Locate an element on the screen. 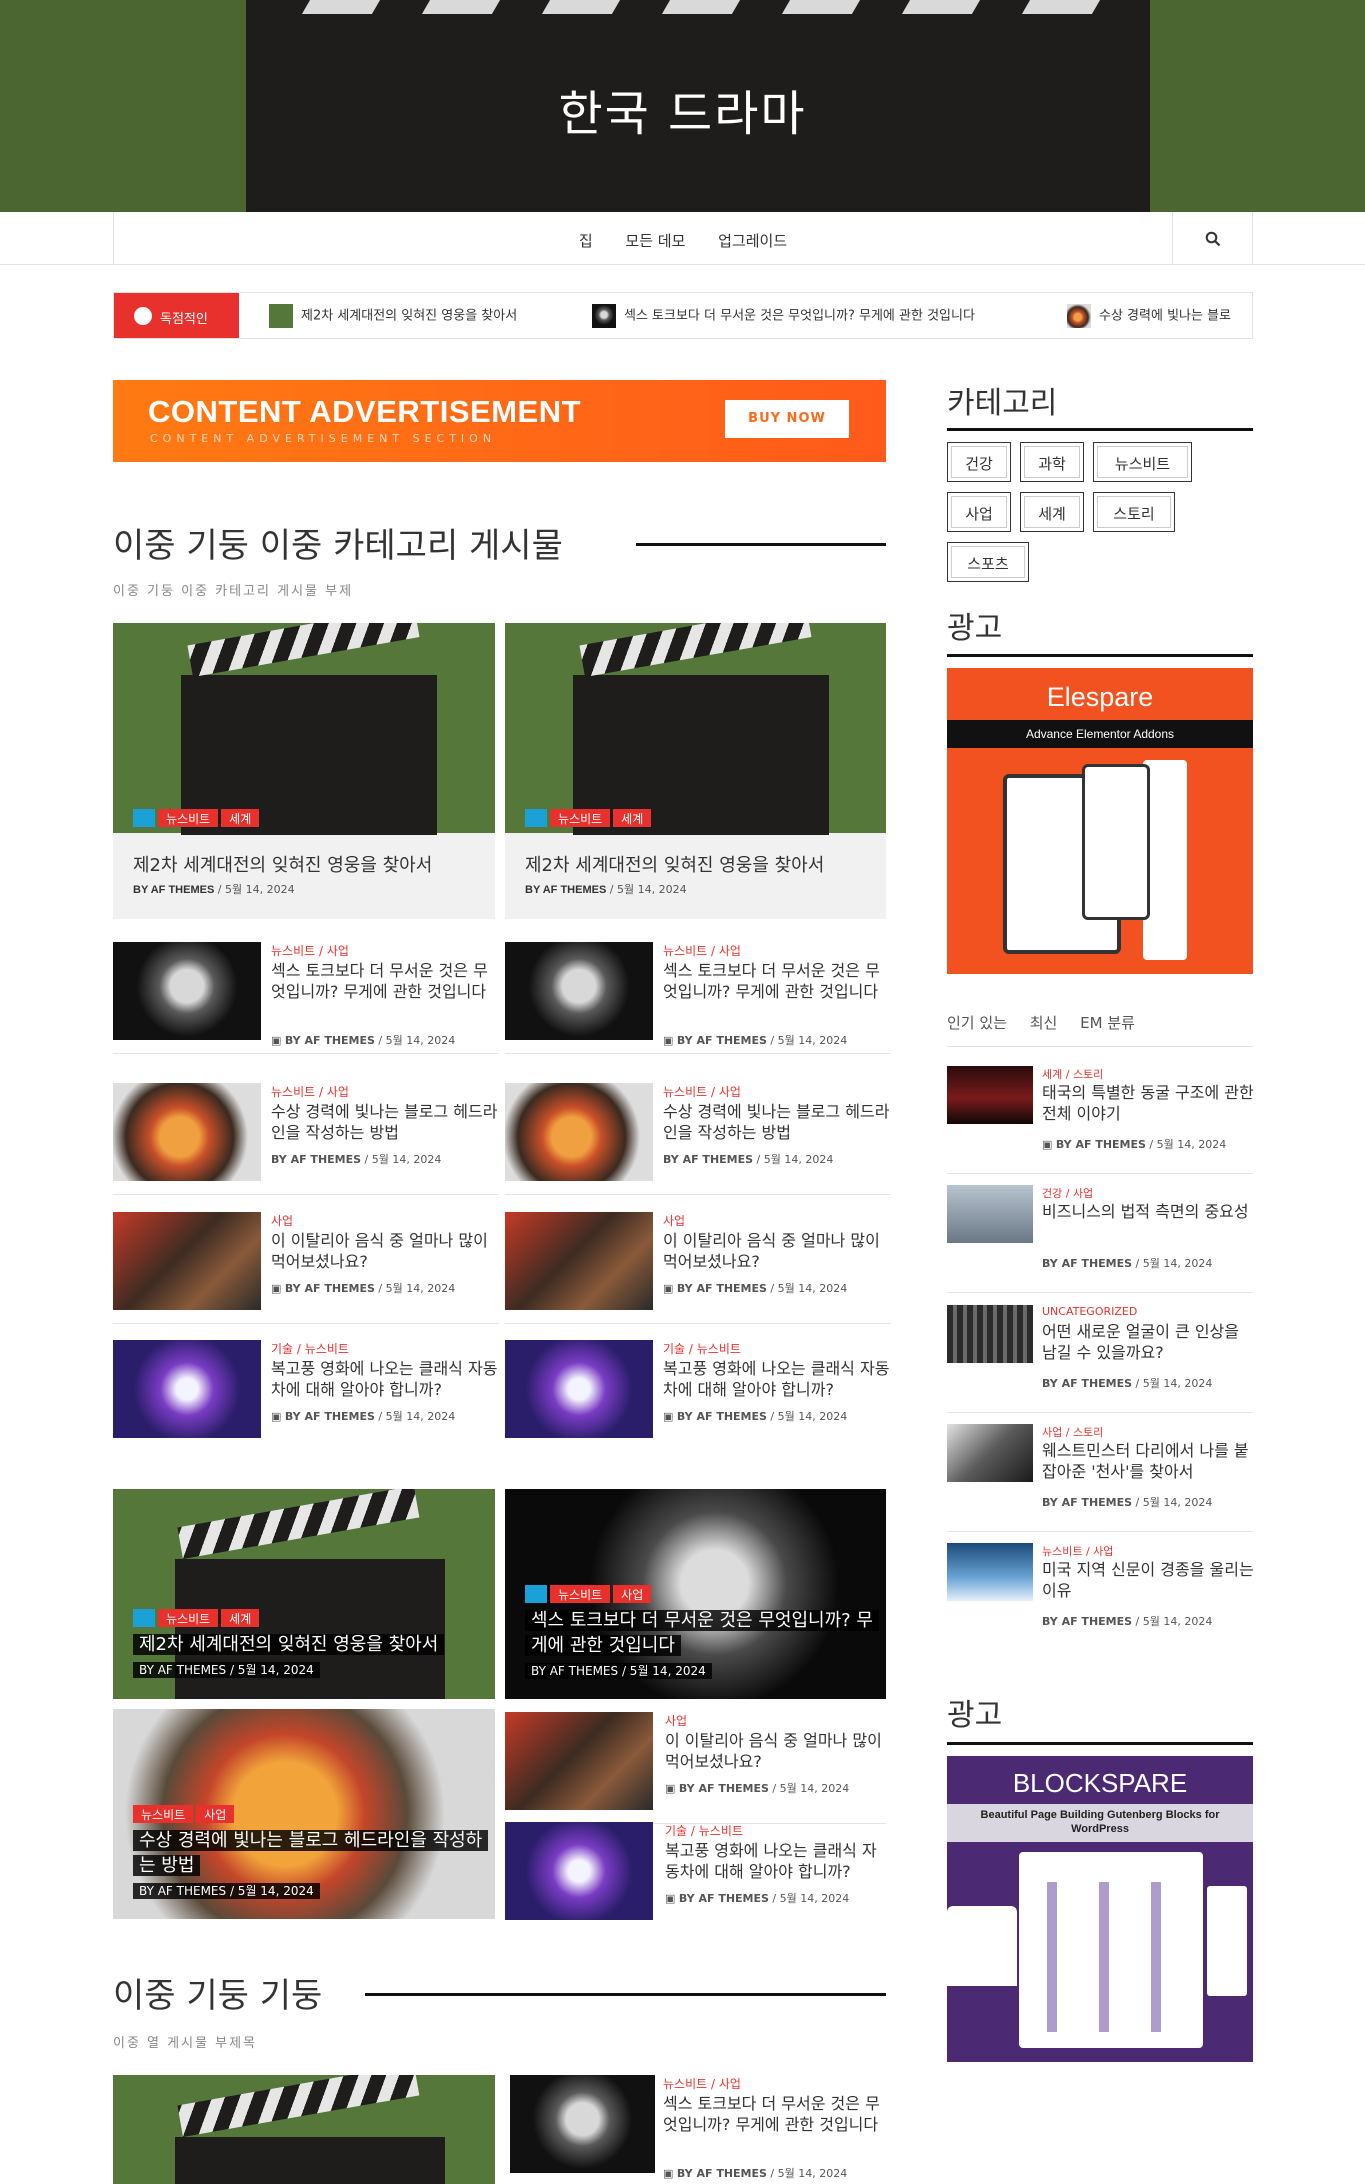 This screenshot has height=2184, width=1365. buy-now-button: BUY NOW is located at coordinates (787, 419).